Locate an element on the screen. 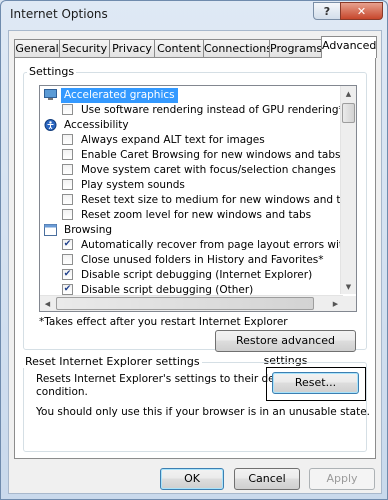  scroll-up-icon: ▲ is located at coordinates (348, 93).